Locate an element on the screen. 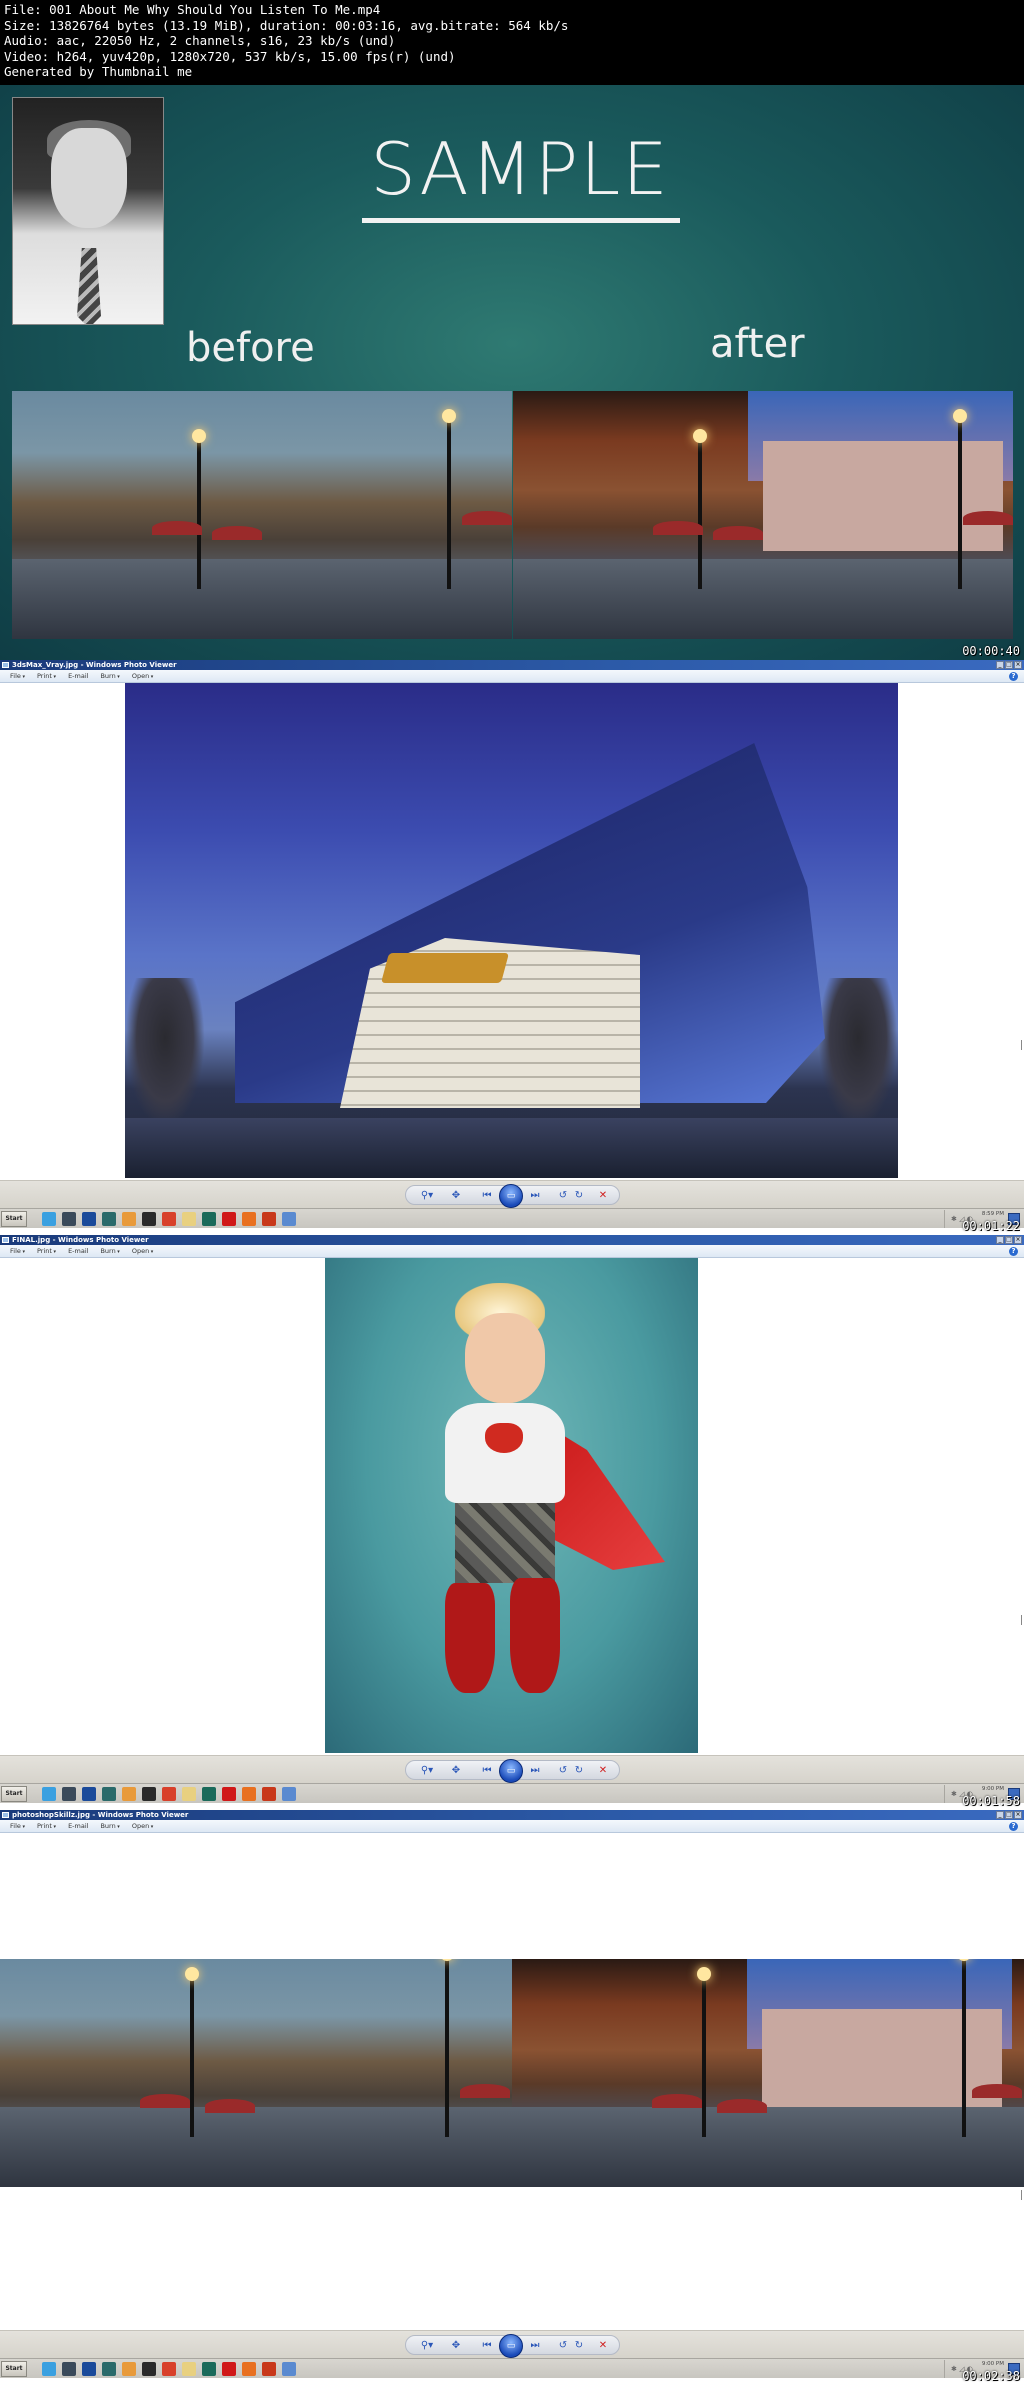  tray-clock: 8:59 PM is located at coordinates (993, 1214).